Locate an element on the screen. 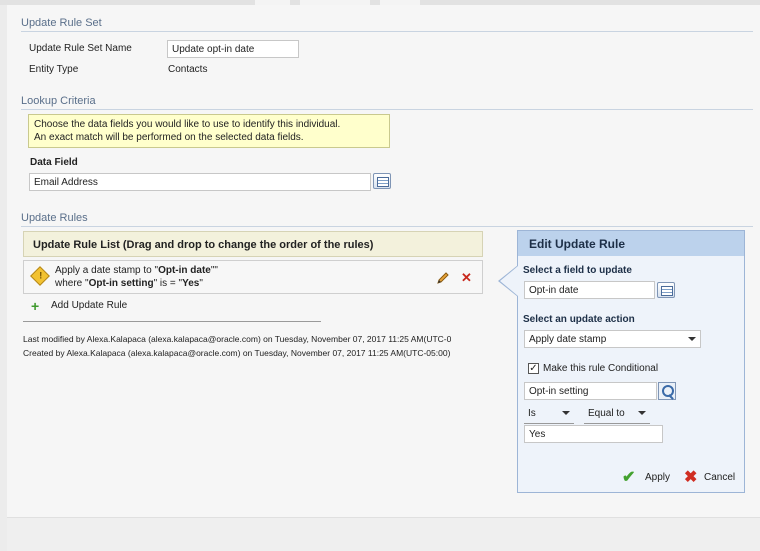  add-update-rule-label: Add Update Rule is located at coordinates (89, 305).